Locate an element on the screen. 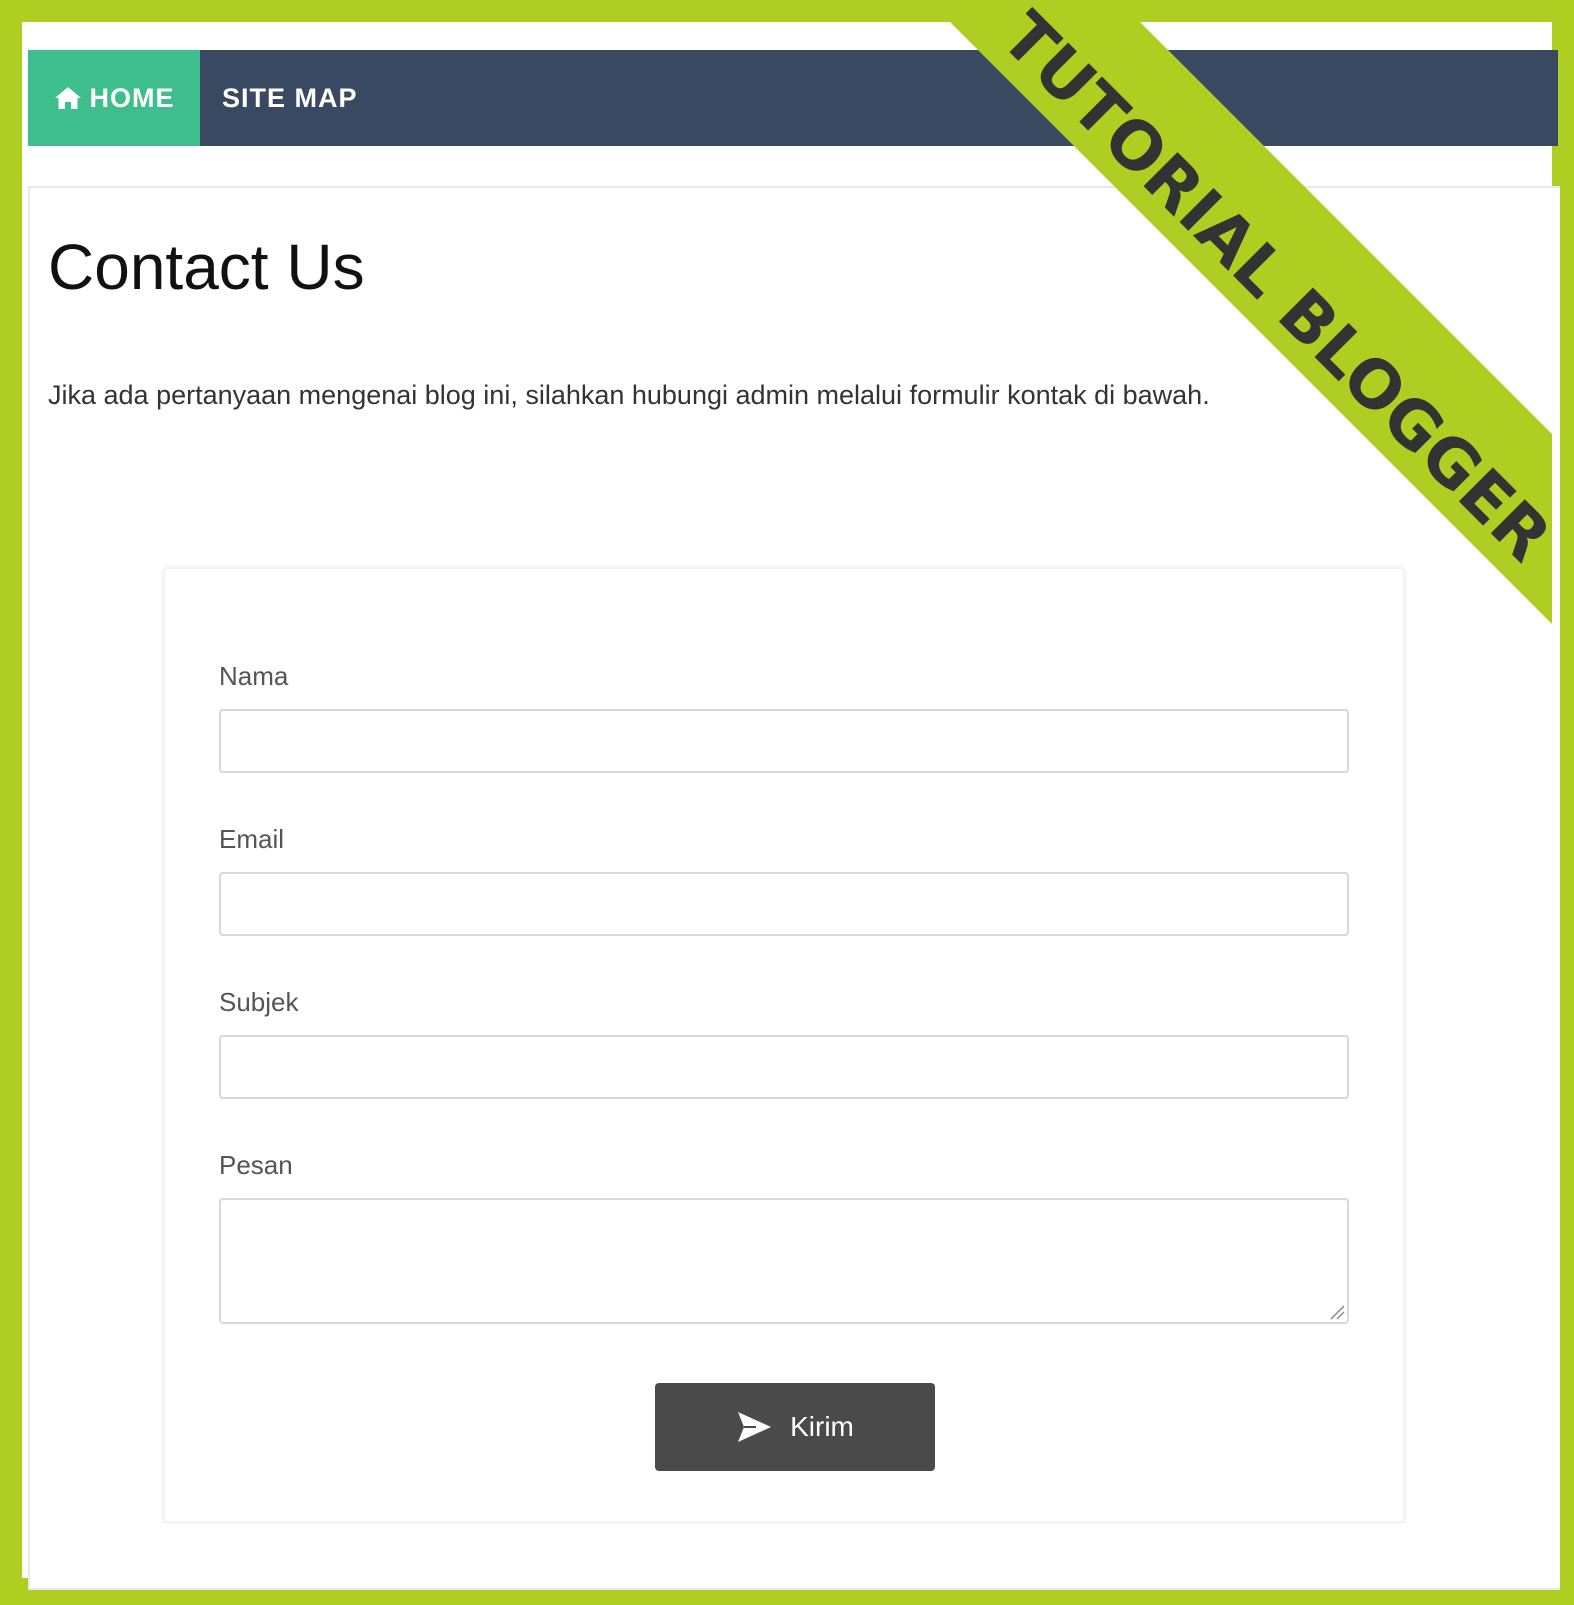  paper-plane-icon is located at coordinates (754, 1427).